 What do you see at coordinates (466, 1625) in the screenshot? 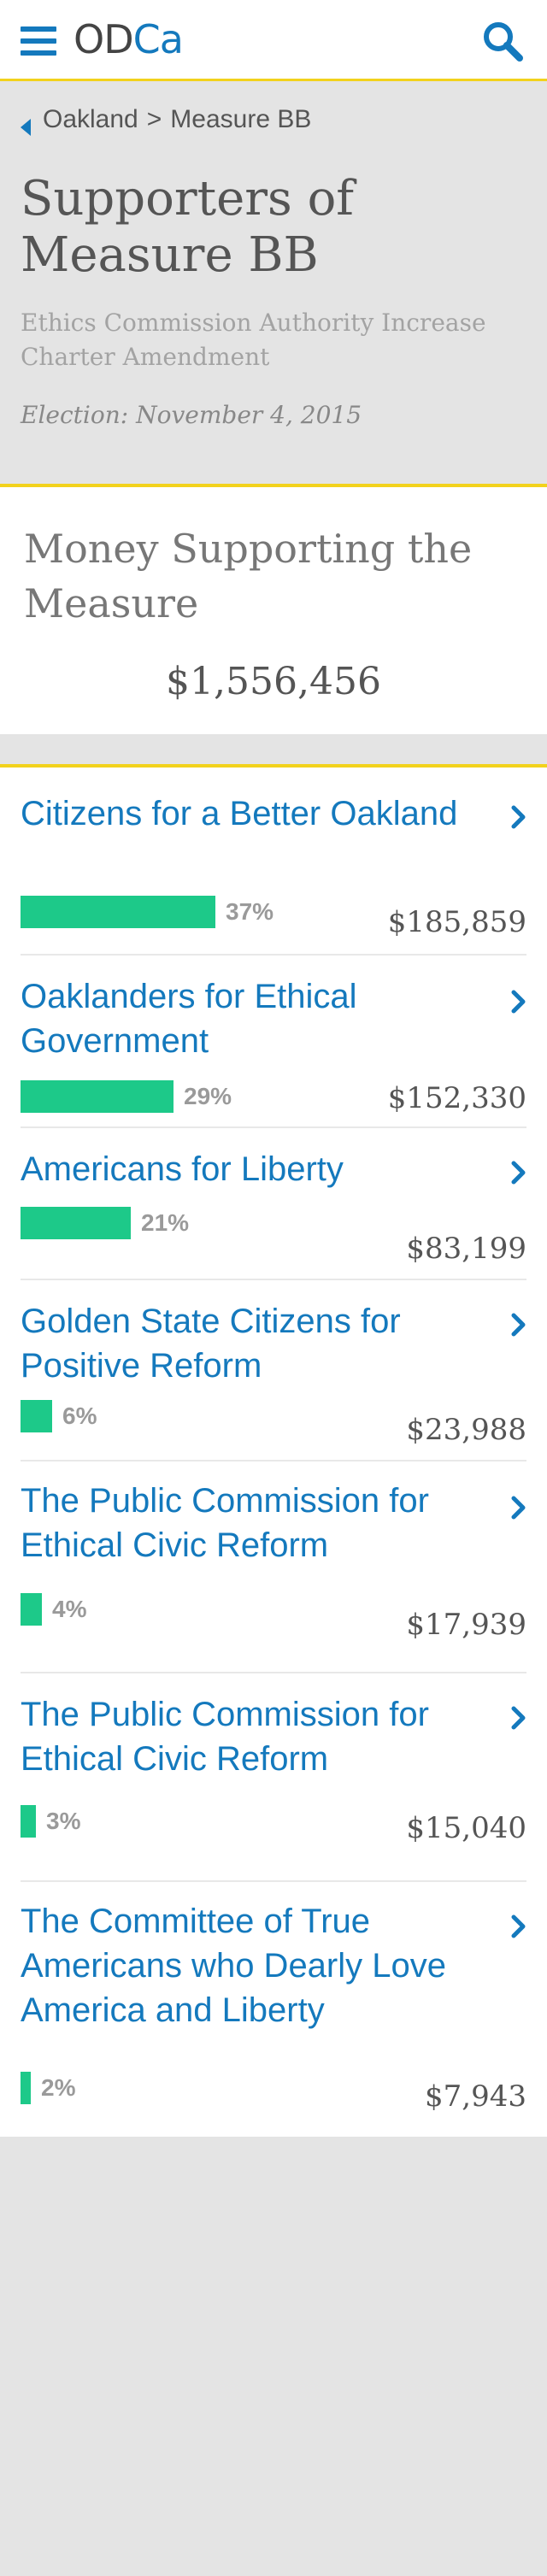
I see `supporter-amount: $17,939` at bounding box center [466, 1625].